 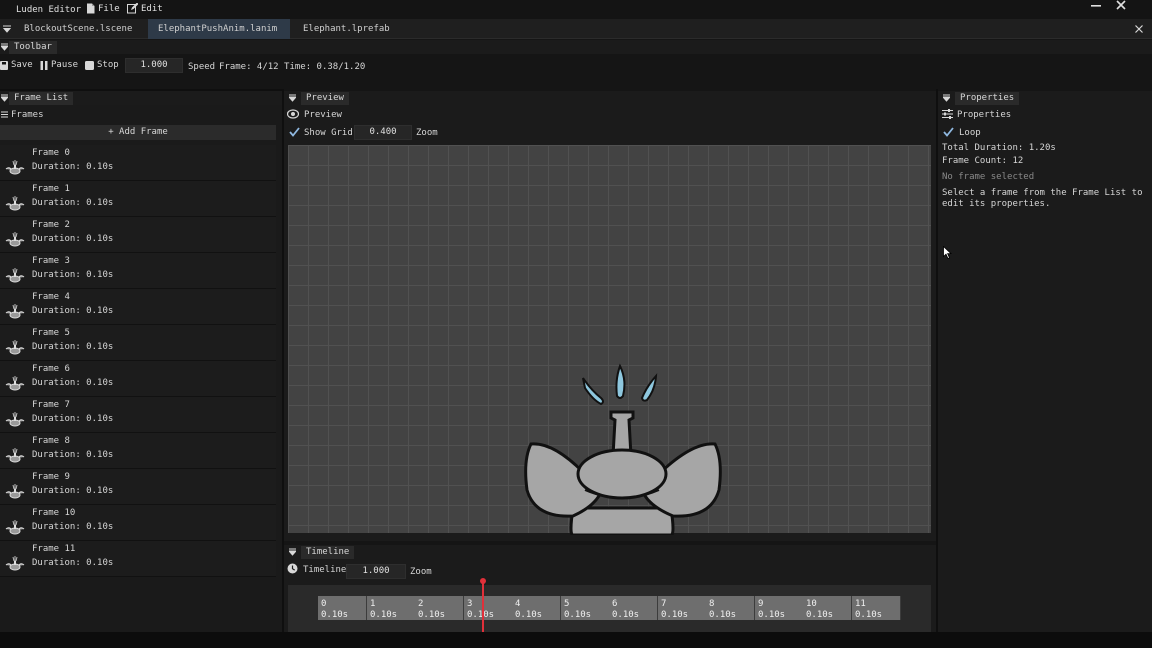 What do you see at coordinates (138, 163) in the screenshot?
I see `frame-row: Frame 0 Duration: 0.10s` at bounding box center [138, 163].